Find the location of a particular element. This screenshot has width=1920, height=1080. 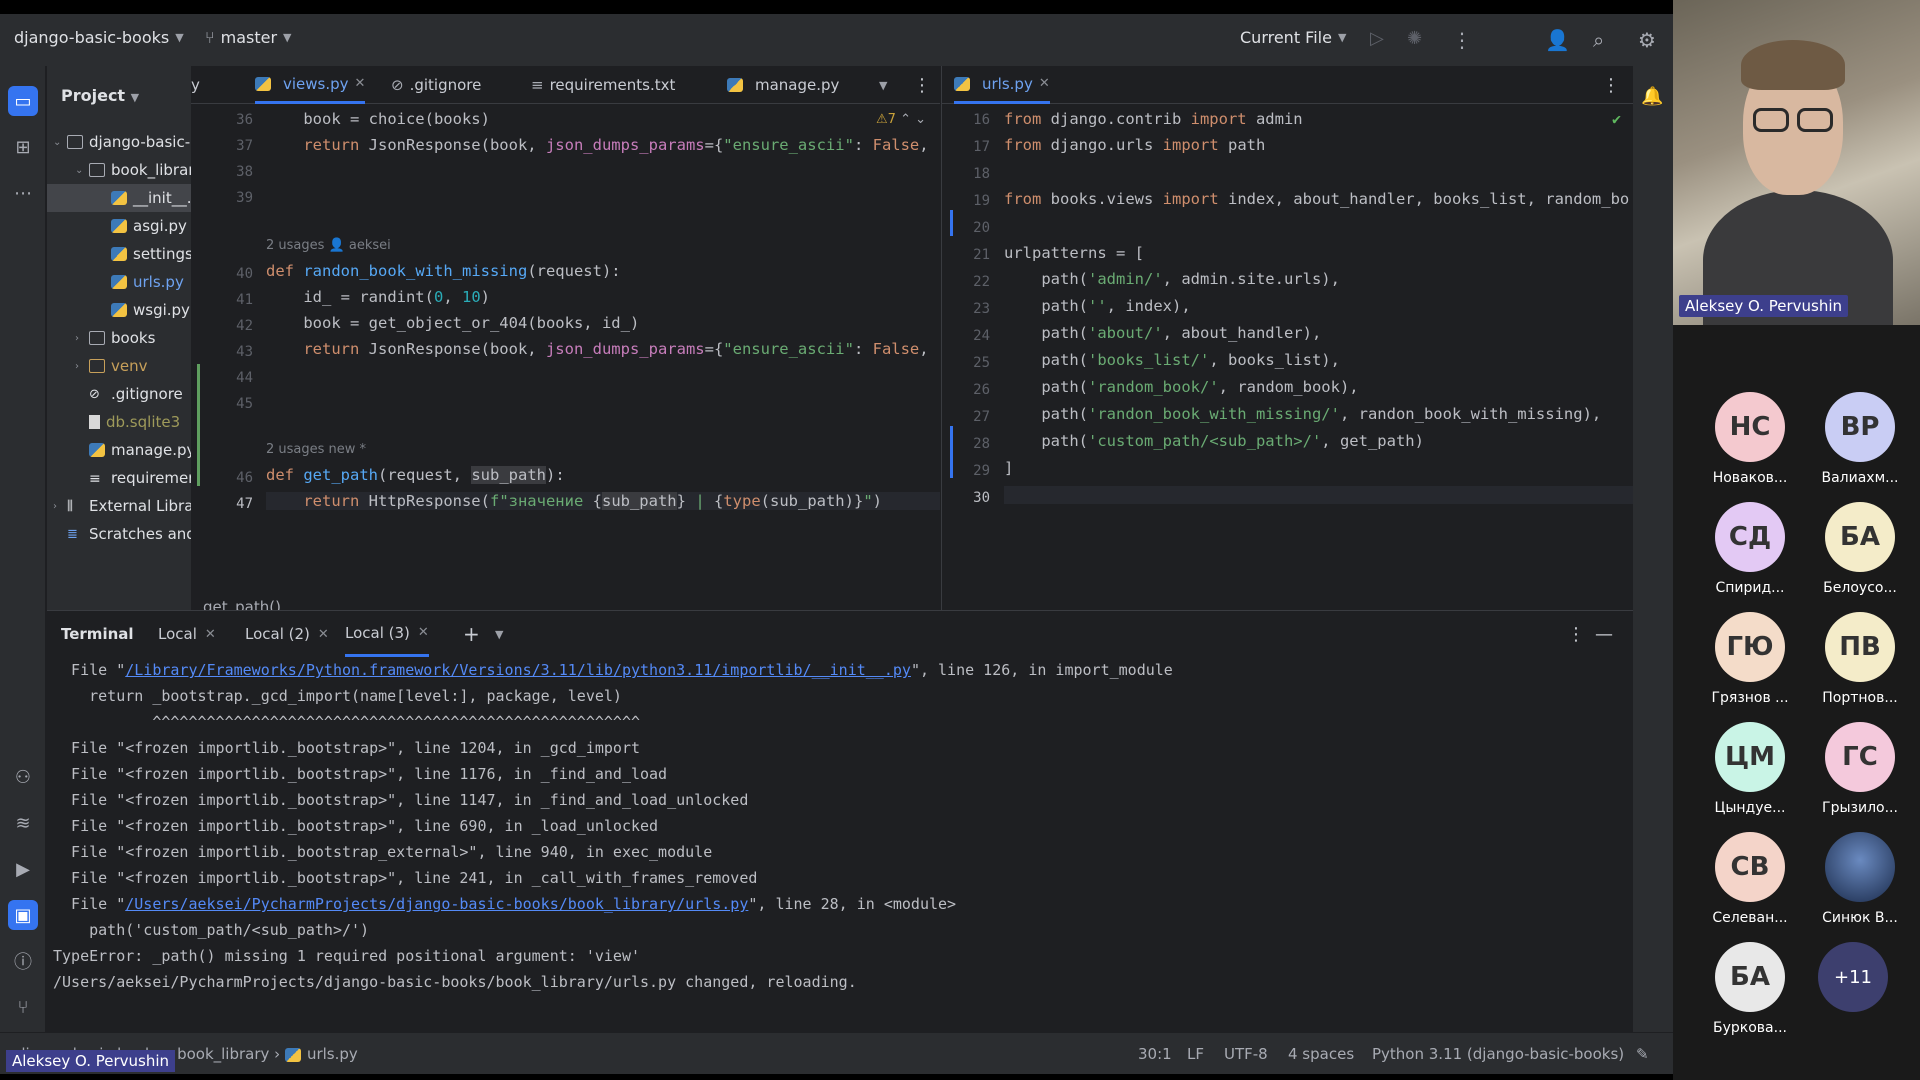

file-encoding: UTF-8 is located at coordinates (1246, 1054).